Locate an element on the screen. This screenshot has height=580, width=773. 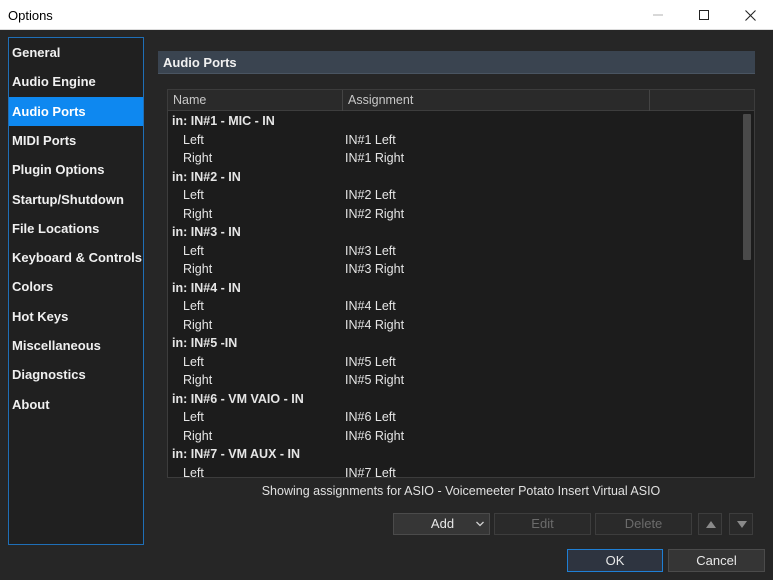
delete-button: Delete is located at coordinates (643, 524).